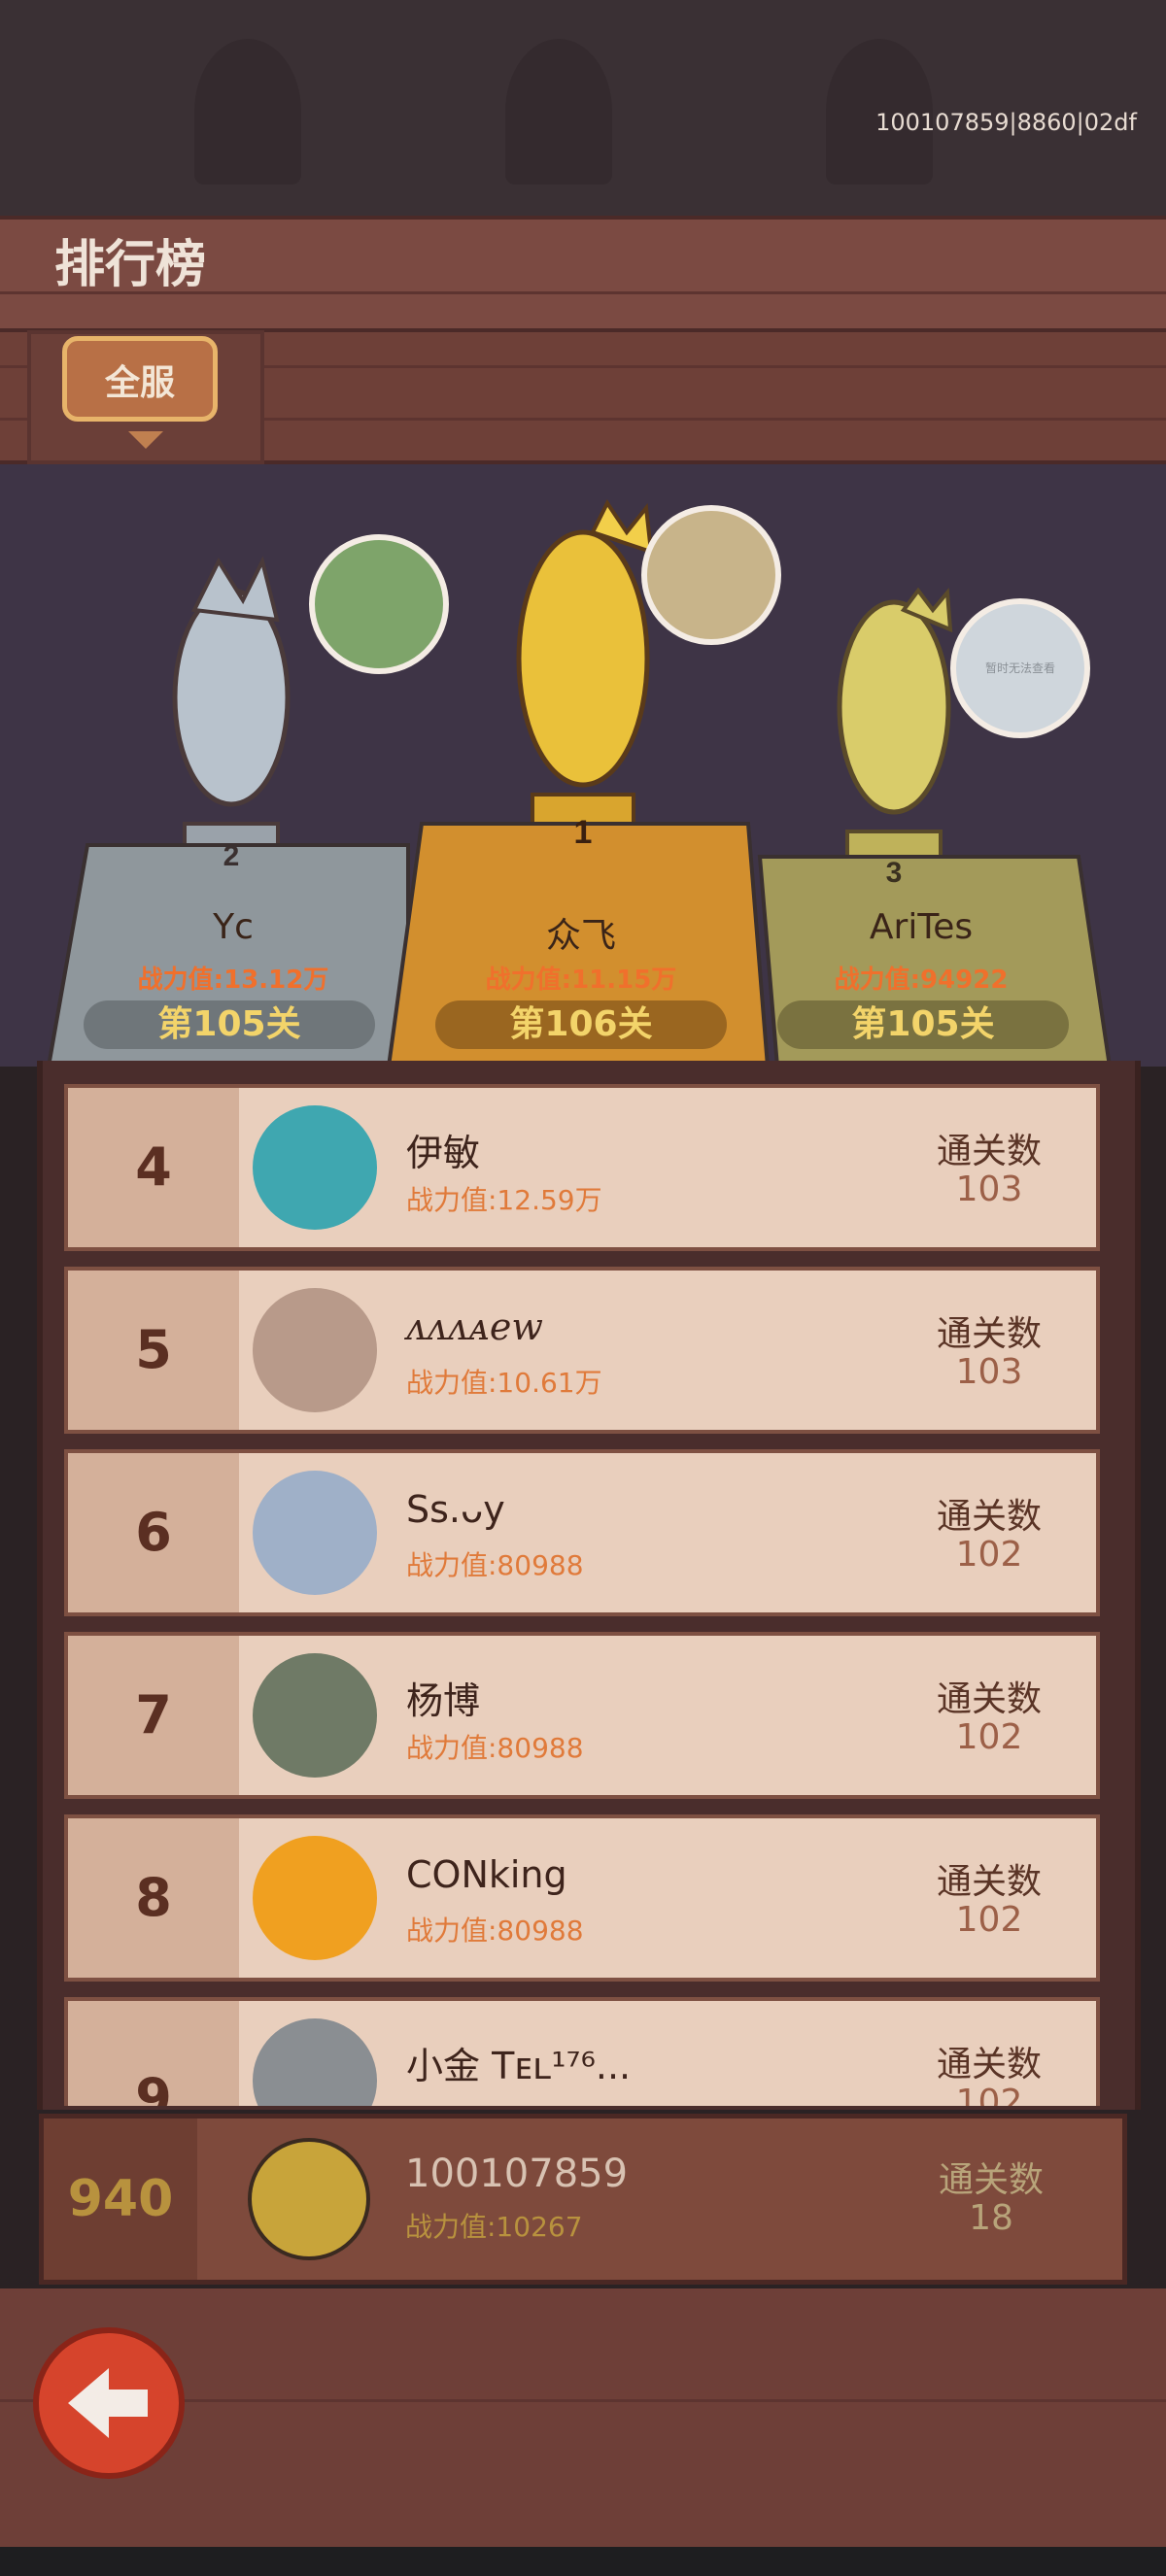  What do you see at coordinates (153, 1350) in the screenshot?
I see `rank-number: 5` at bounding box center [153, 1350].